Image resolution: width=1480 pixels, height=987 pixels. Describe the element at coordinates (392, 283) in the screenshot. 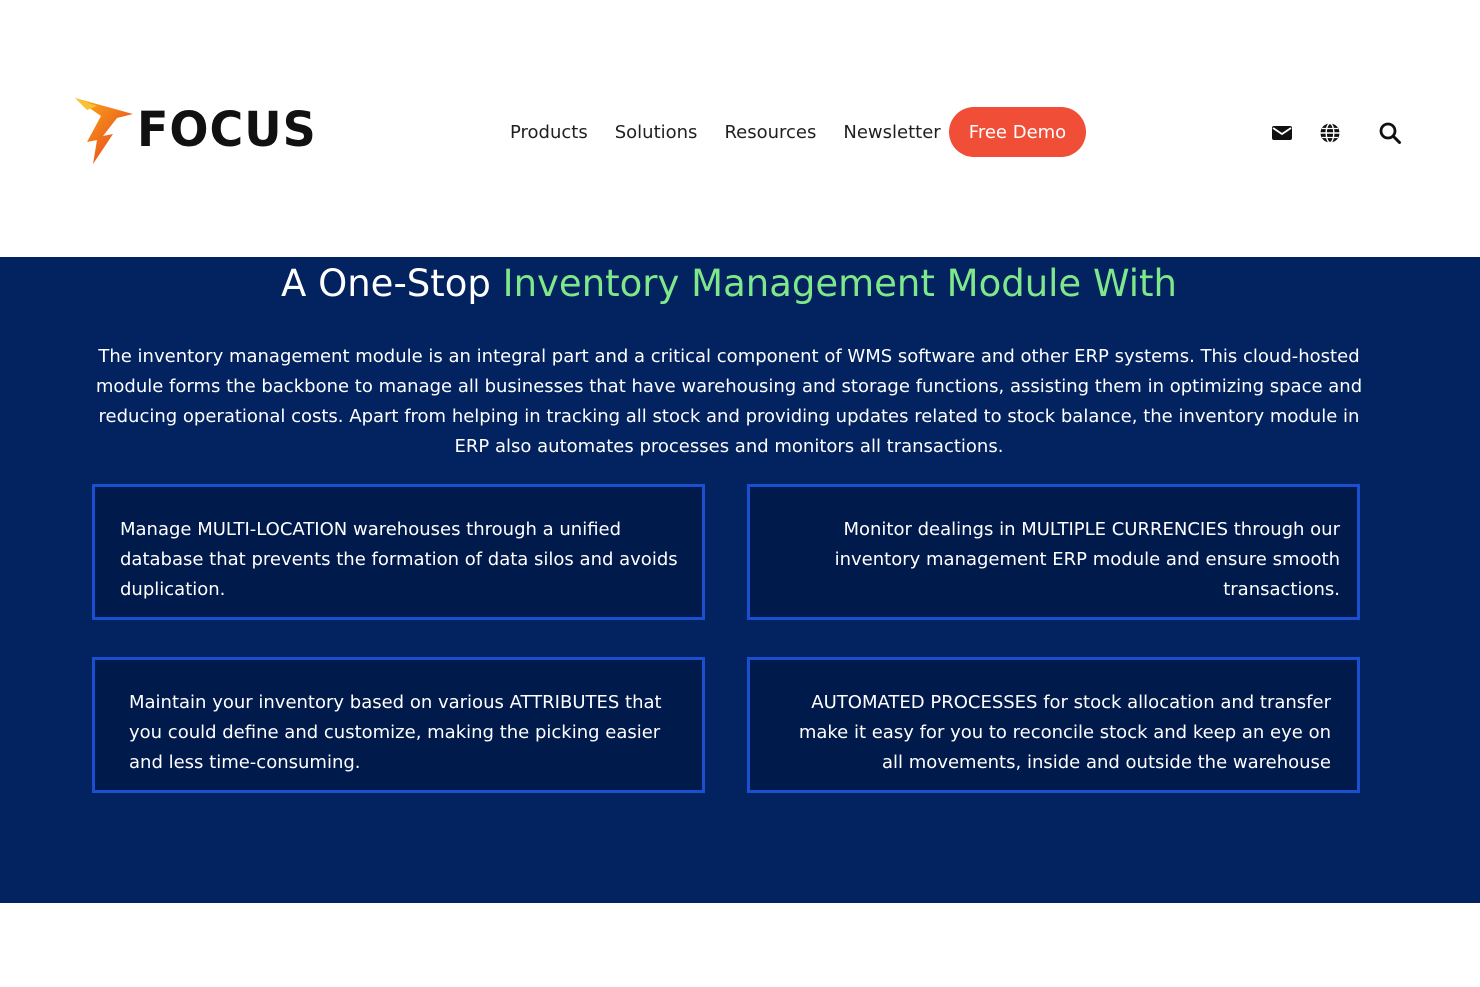

I see `heading-prefix: A One-Stop` at that location.